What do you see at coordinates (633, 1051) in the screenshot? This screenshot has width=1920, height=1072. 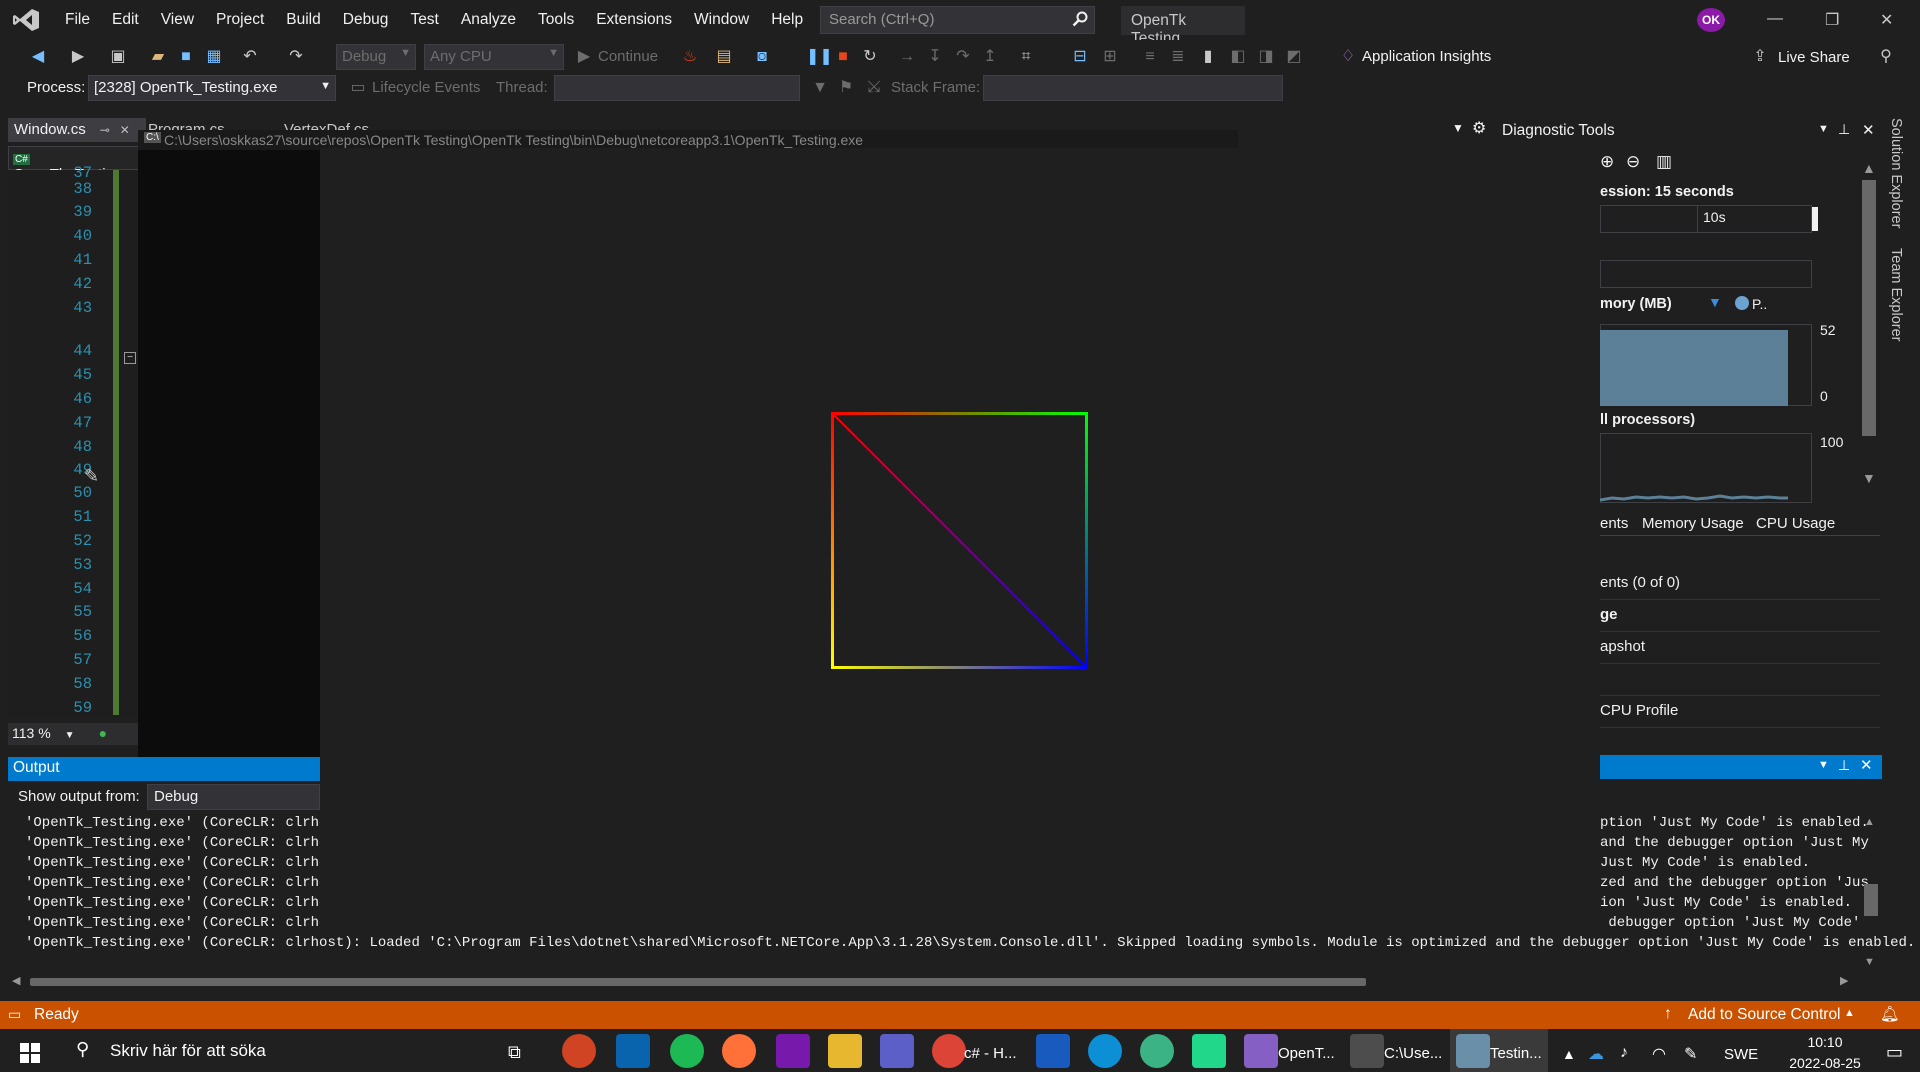 I see `outlook-icon` at bounding box center [633, 1051].